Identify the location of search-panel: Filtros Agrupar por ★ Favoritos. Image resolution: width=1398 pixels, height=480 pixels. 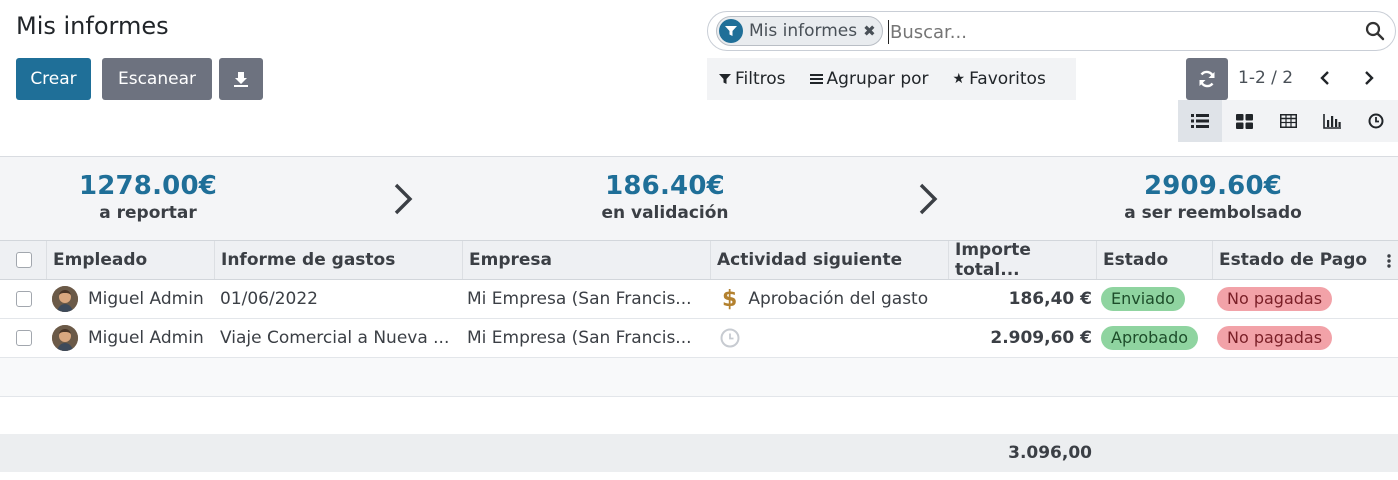
(891, 79).